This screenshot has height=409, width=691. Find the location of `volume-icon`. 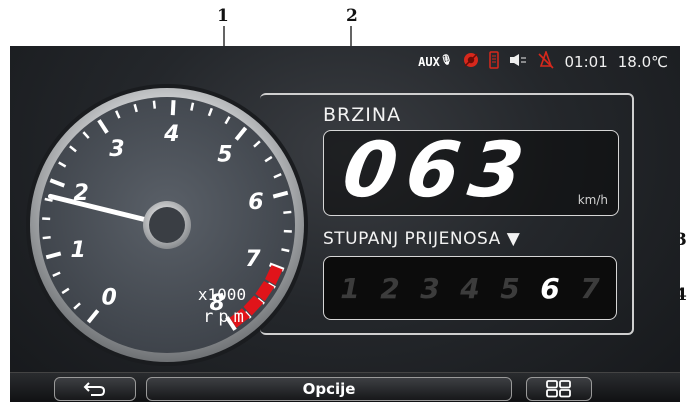

volume-icon is located at coordinates (518, 62).